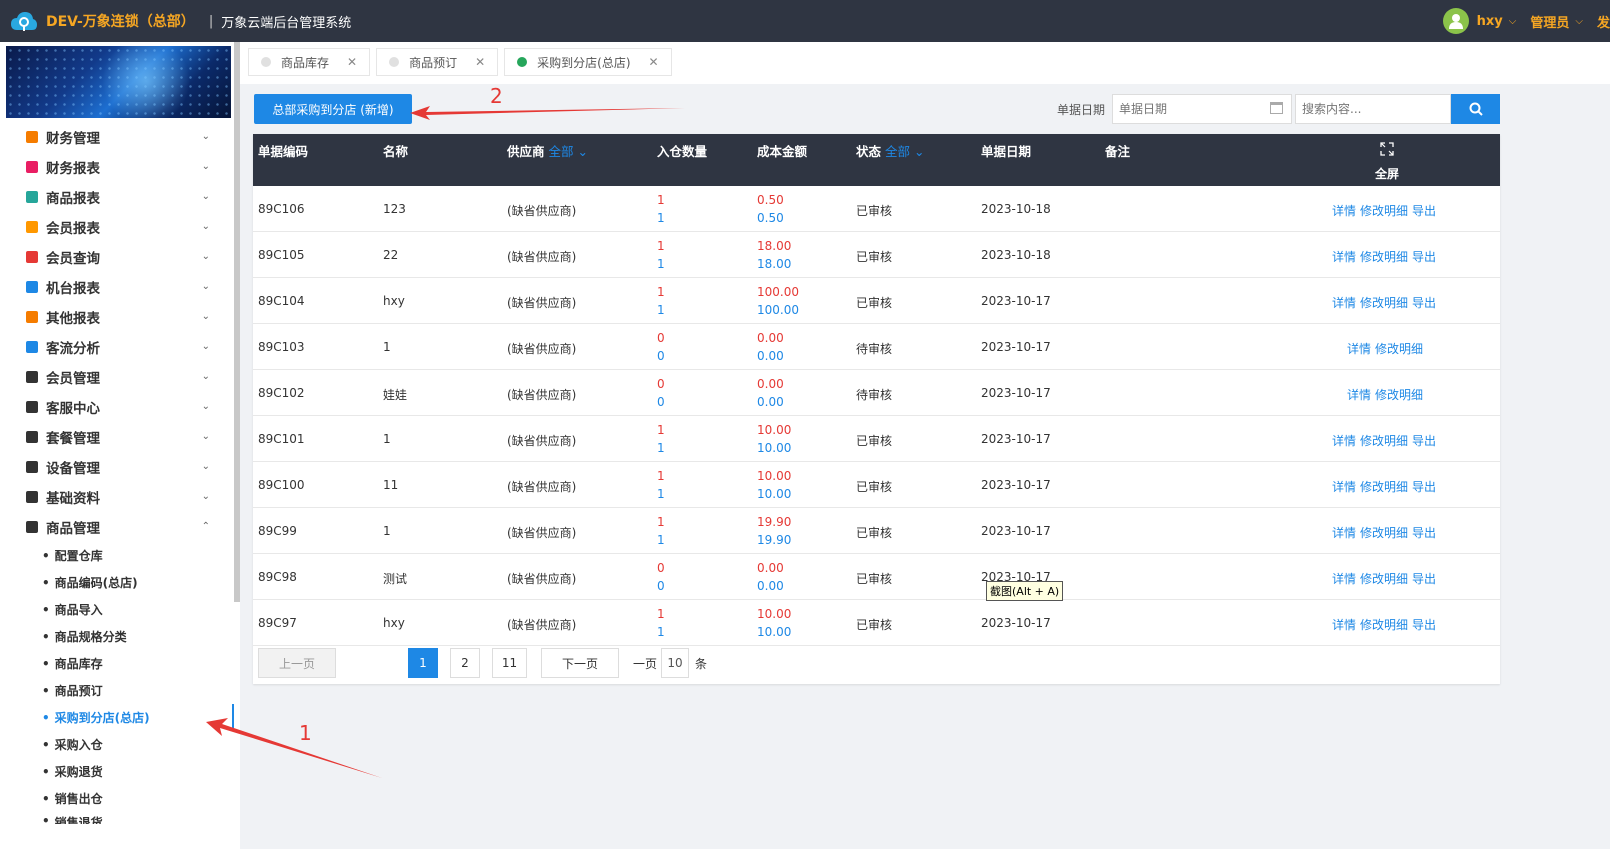 The height and width of the screenshot is (849, 1610). What do you see at coordinates (117, 771) in the screenshot?
I see `sidebar-subitem: • 采购退货` at bounding box center [117, 771].